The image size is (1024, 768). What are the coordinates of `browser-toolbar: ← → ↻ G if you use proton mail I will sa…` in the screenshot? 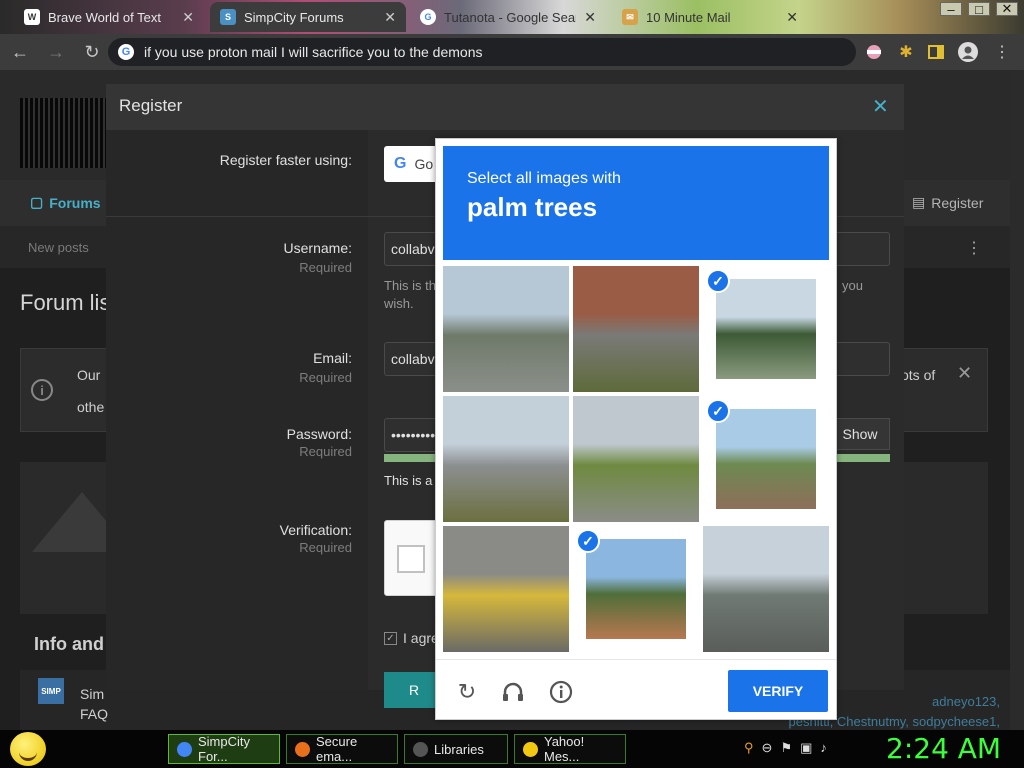 It's located at (512, 52).